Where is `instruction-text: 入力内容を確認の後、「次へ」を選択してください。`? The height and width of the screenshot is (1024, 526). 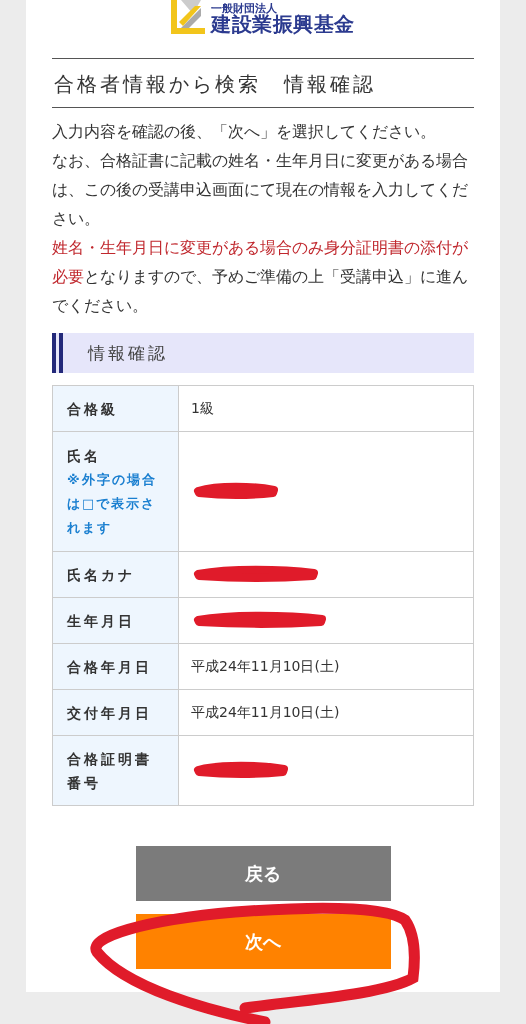
instruction-text: 入力内容を確認の後、「次へ」を選択してください。 is located at coordinates (244, 132).